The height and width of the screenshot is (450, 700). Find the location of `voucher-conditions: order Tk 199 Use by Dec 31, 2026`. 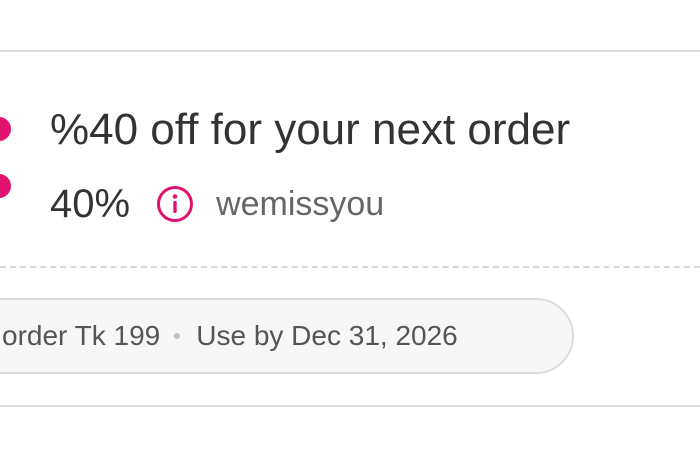

voucher-conditions: order Tk 199 Use by Dec 31, 2026 is located at coordinates (287, 336).